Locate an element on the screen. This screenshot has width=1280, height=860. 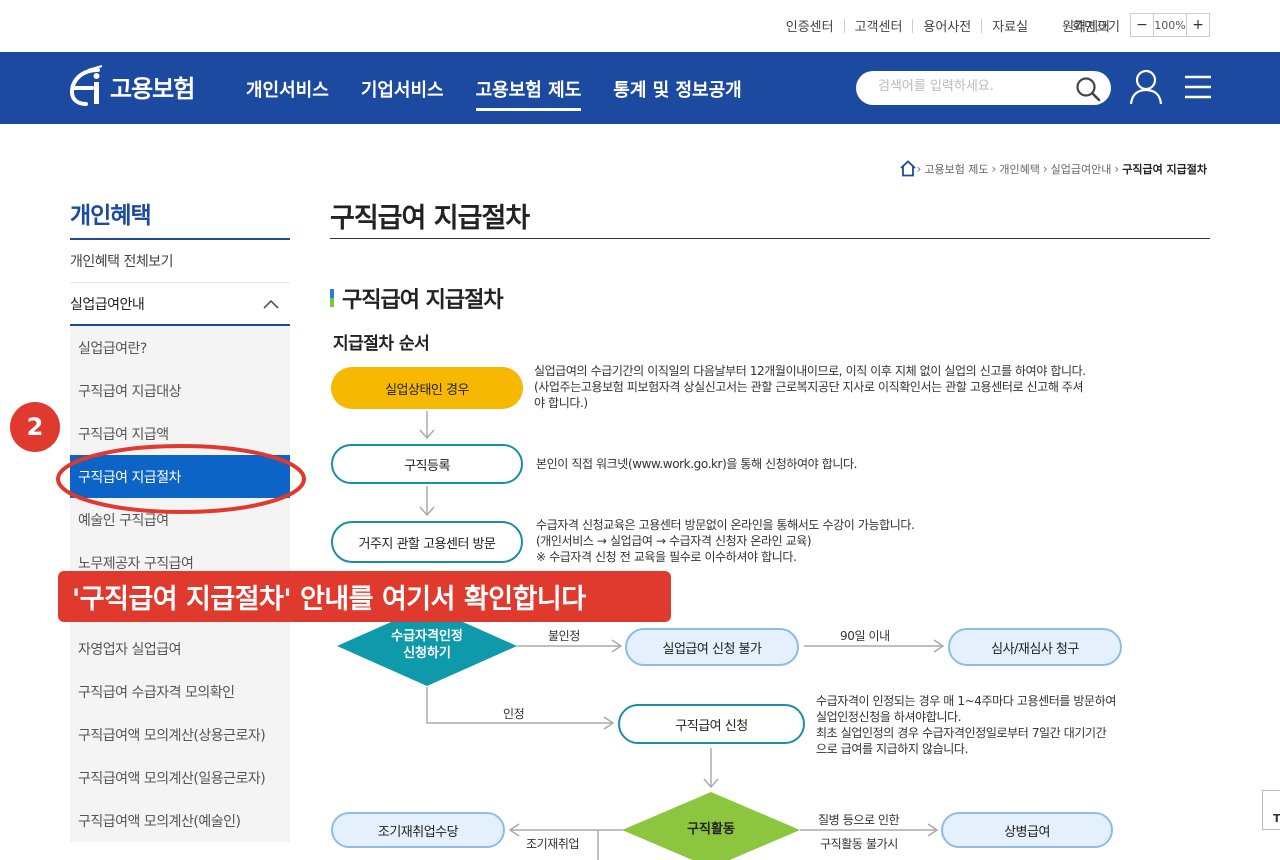
annotation-callout: '구직급여 지급절차' 안내를 여기서 확인합니다 is located at coordinates (364, 596).